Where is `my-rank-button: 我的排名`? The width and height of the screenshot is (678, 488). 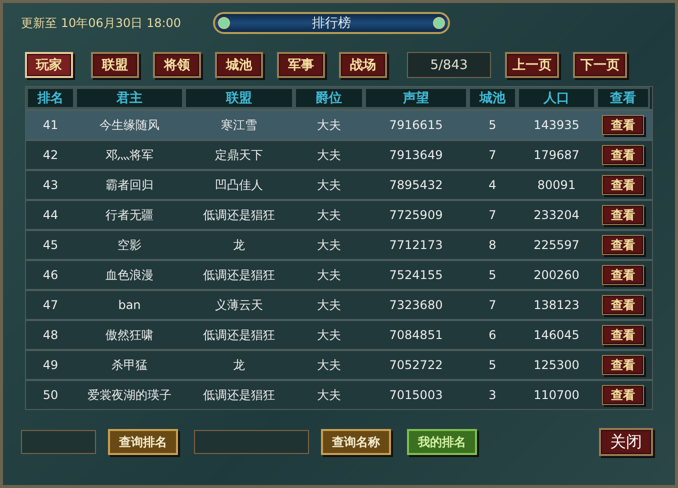 my-rank-button: 我的排名 is located at coordinates (442, 442).